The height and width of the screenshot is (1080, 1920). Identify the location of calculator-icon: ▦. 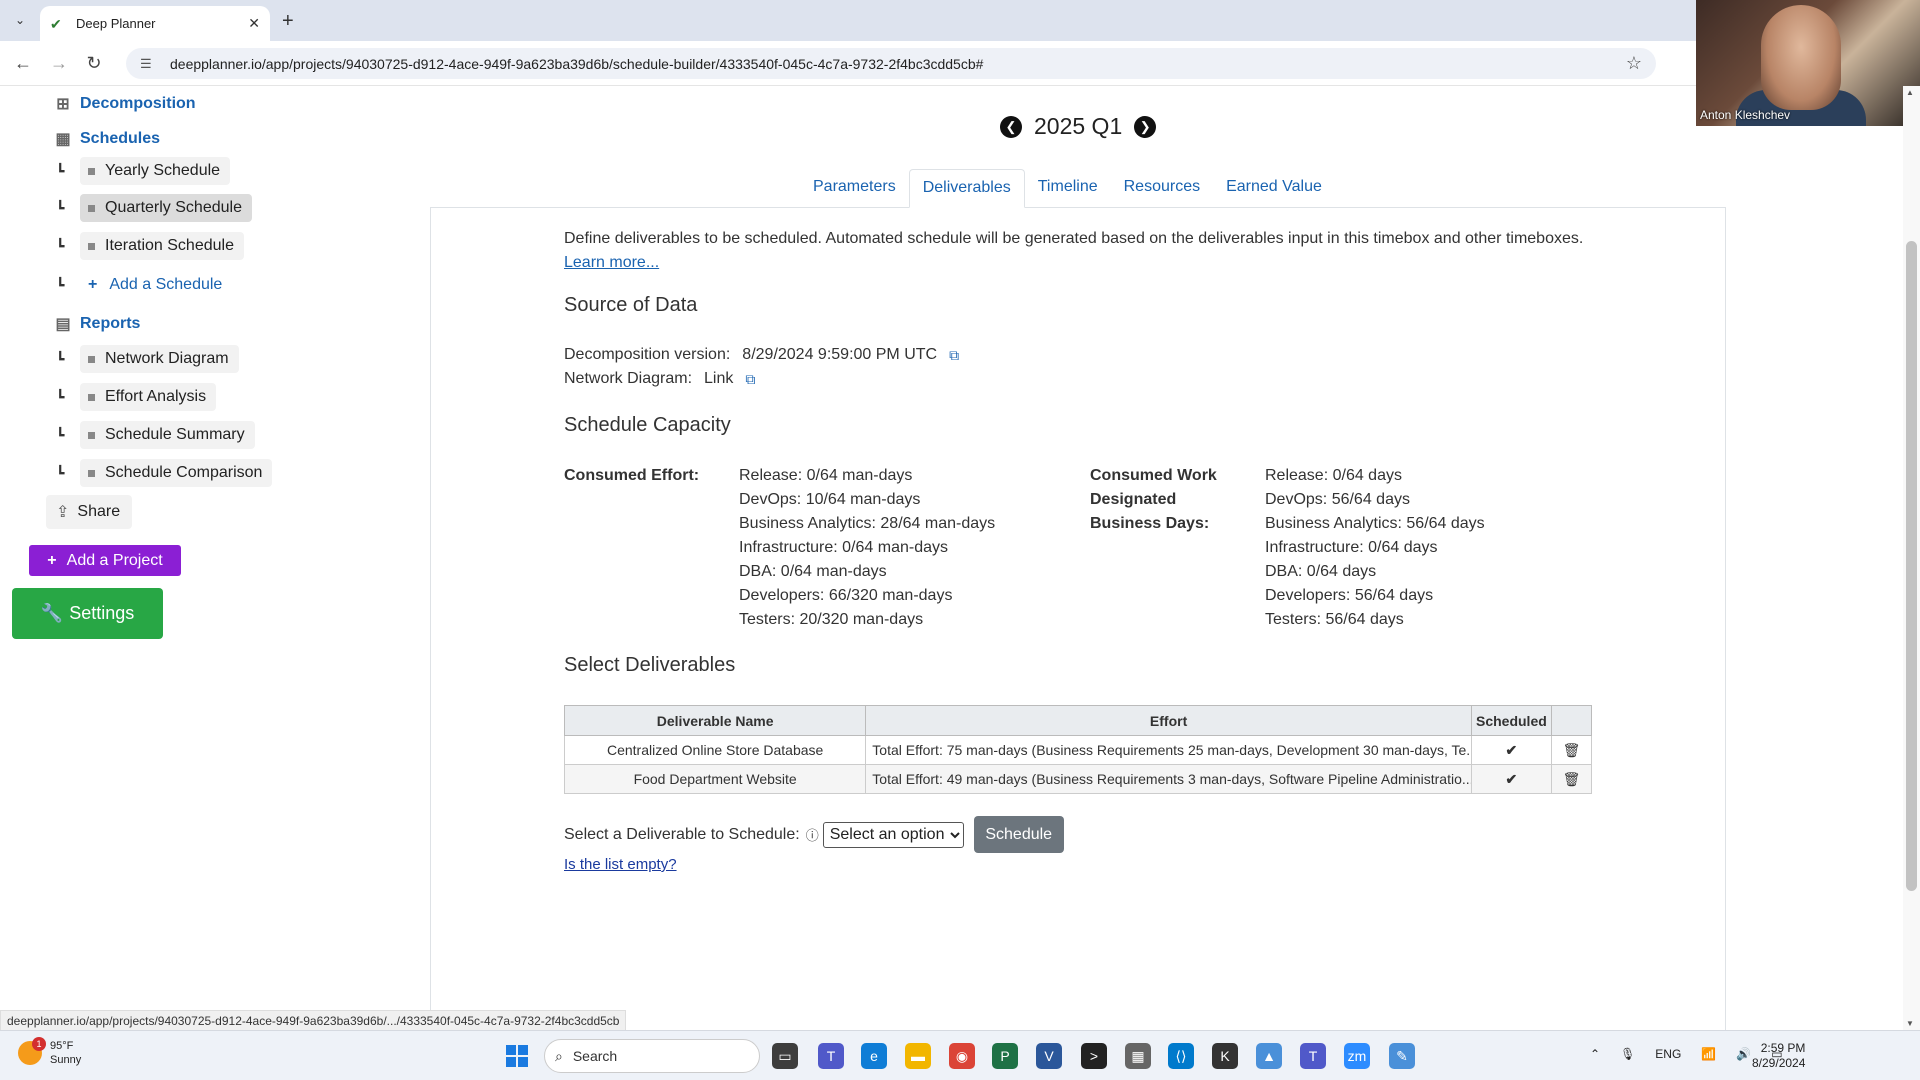
(1138, 1056).